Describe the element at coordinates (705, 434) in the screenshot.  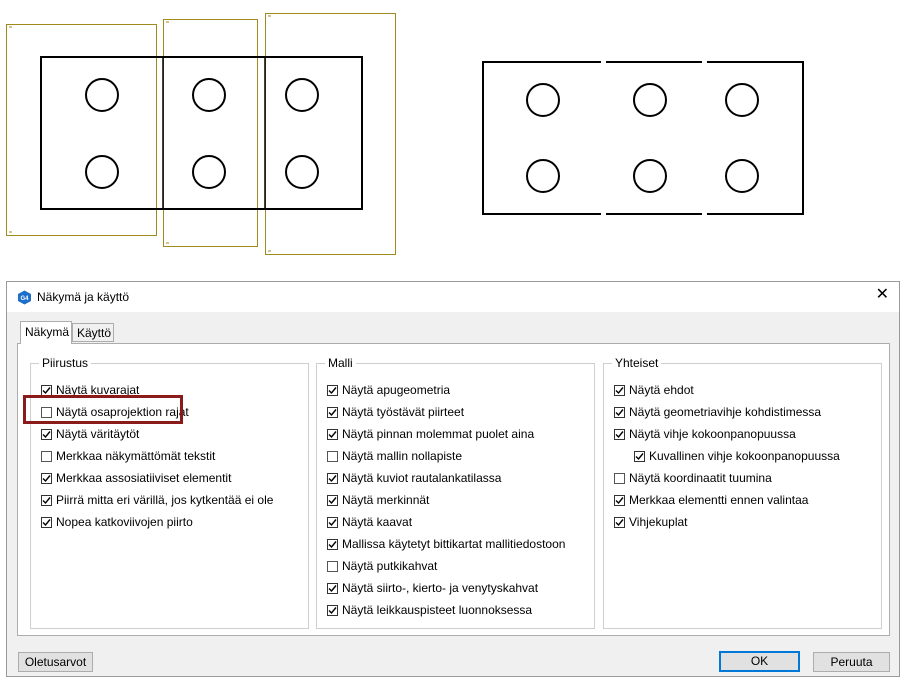
I see `checkbox-row-yhteiset: Näytä vihje kokoonpanopuussa` at that location.